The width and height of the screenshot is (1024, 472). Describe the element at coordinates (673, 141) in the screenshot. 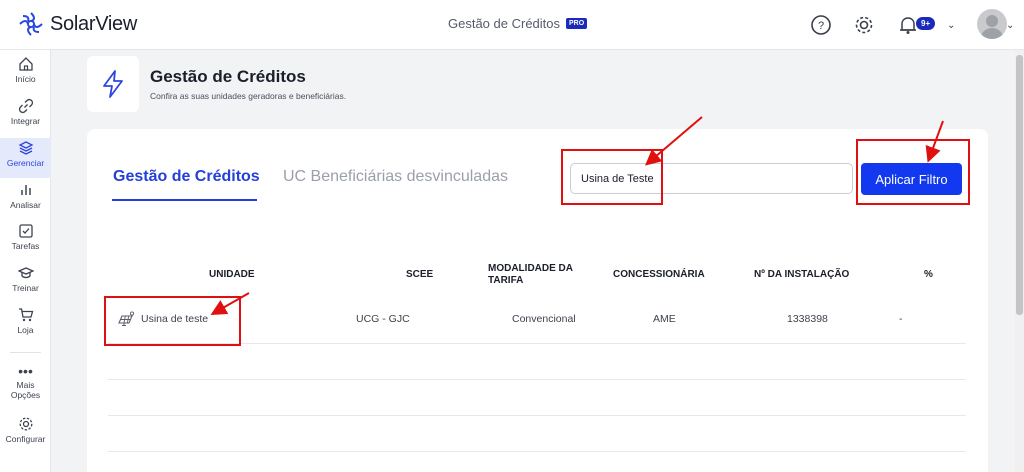

I see `annotation-arrow-search` at that location.